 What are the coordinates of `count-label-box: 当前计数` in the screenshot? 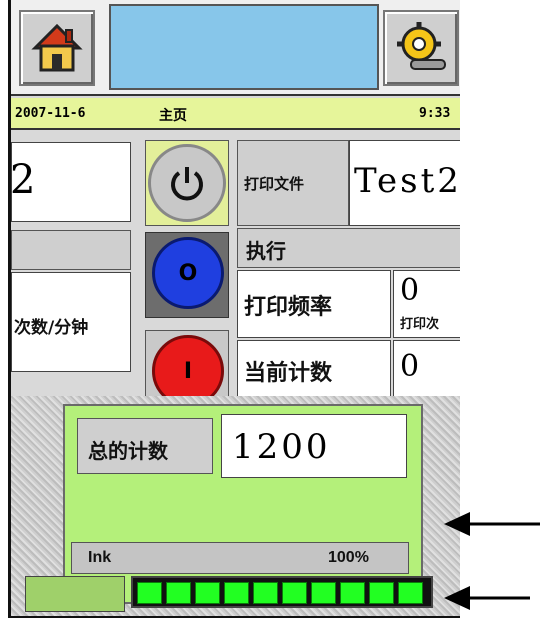 It's located at (314, 369).